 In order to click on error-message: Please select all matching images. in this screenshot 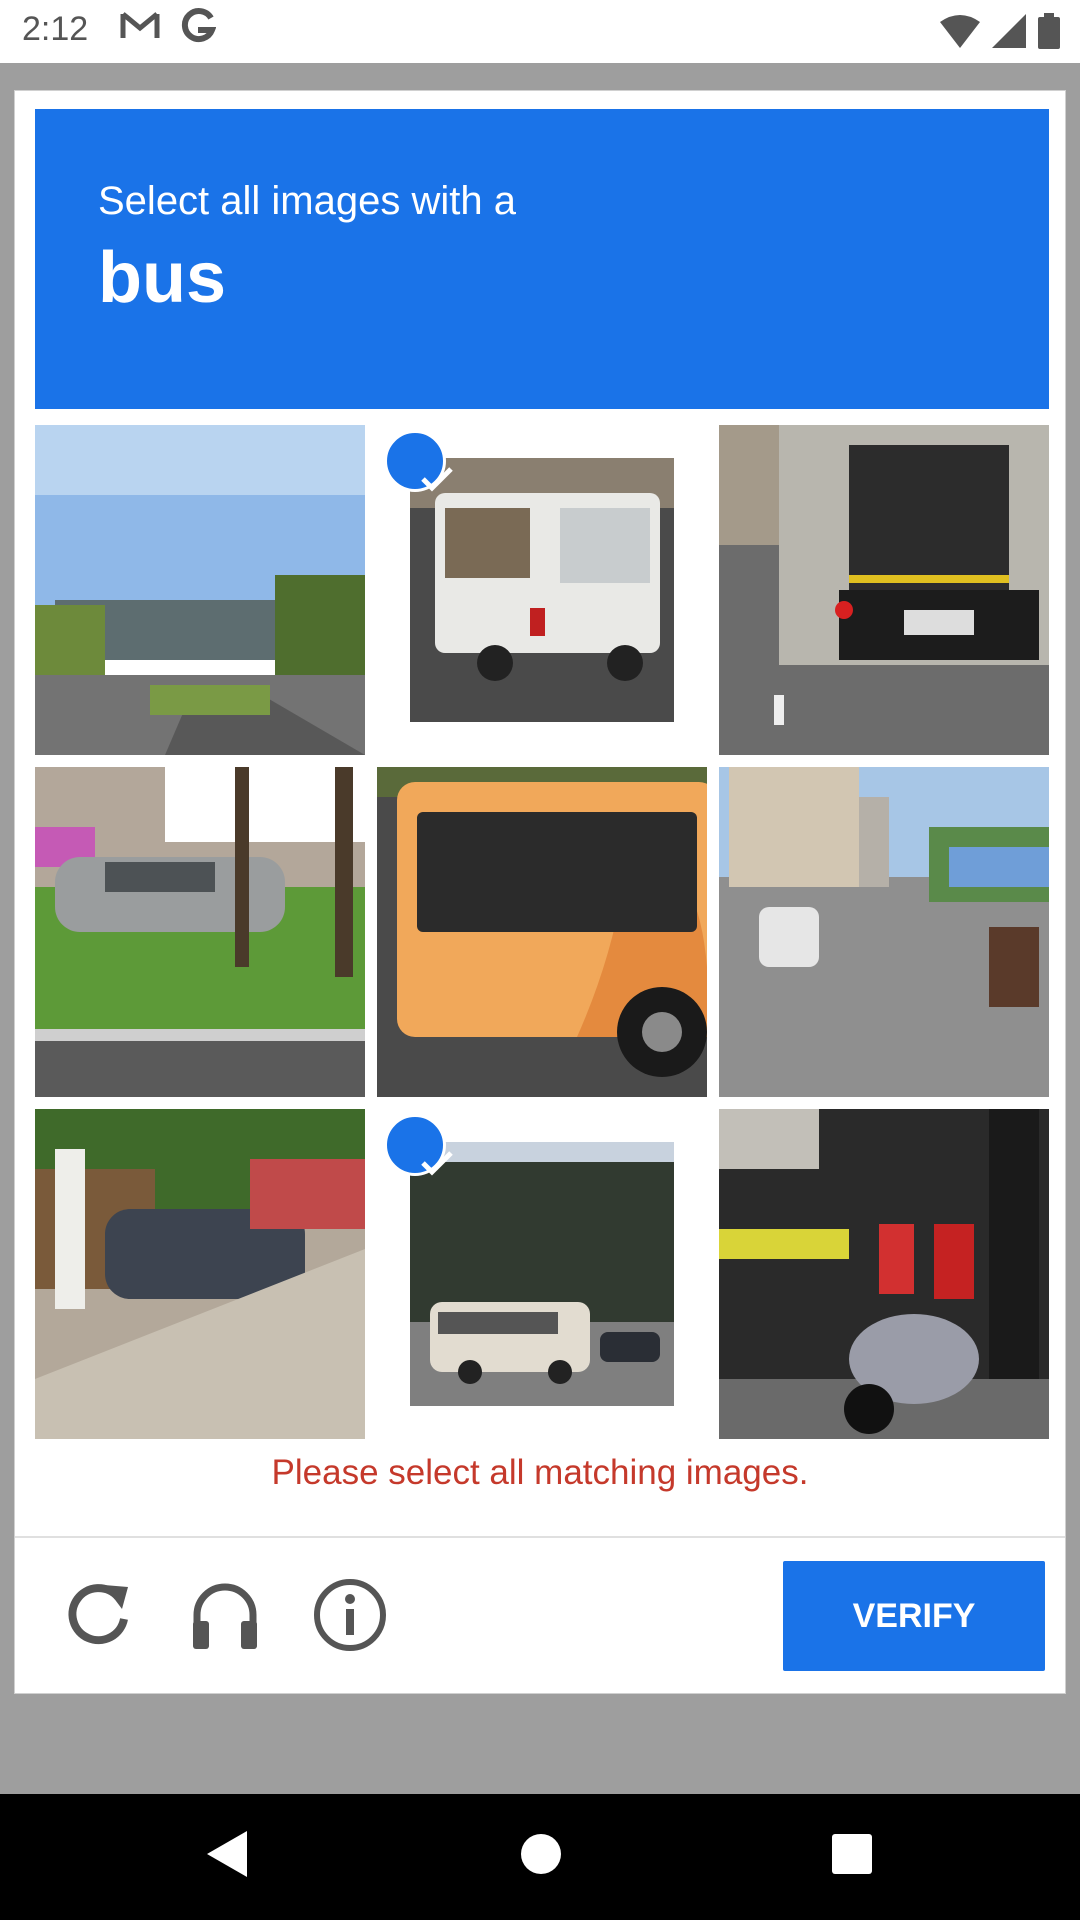, I will do `click(540, 1472)`.